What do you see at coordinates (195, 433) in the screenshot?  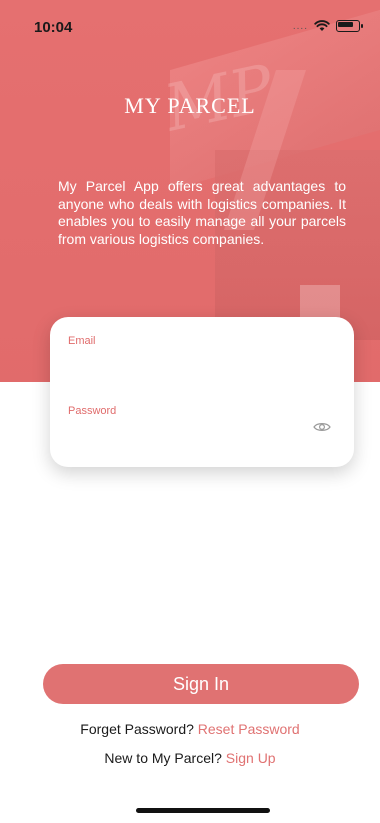 I see `password-field` at bounding box center [195, 433].